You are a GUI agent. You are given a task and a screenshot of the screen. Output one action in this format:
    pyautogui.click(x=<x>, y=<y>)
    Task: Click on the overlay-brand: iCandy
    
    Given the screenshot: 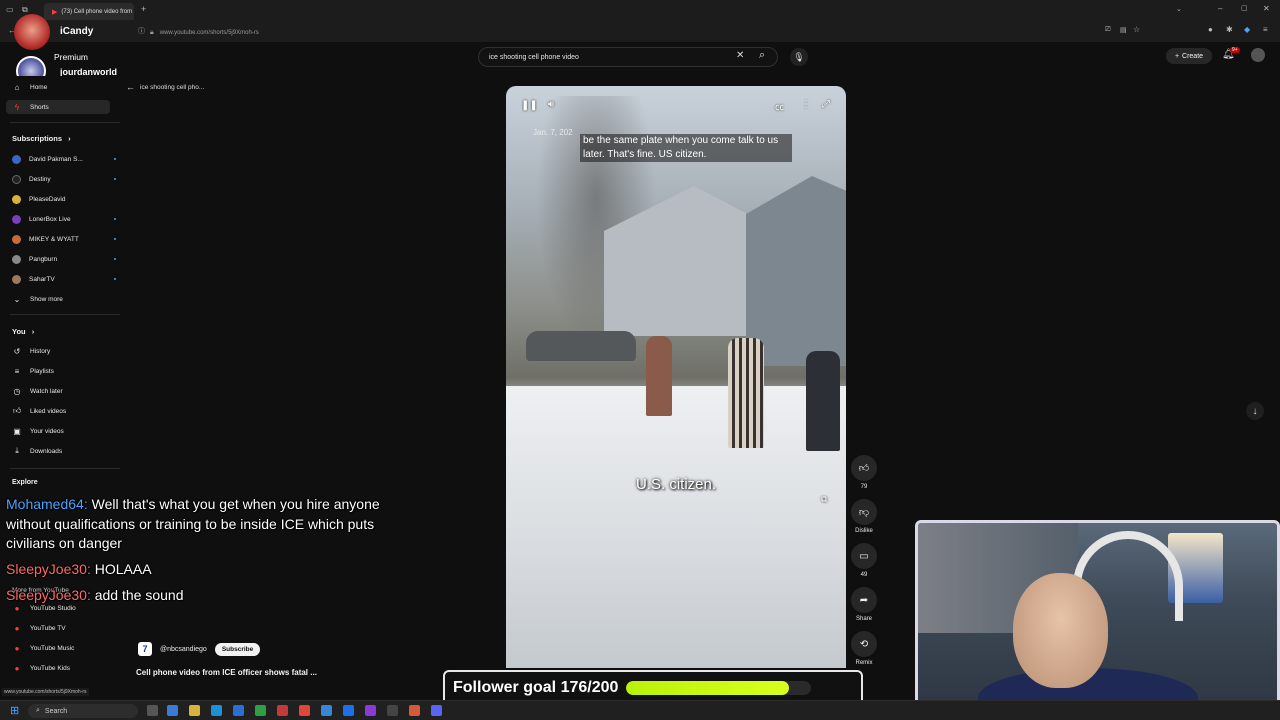 What is the action you would take?
    pyautogui.click(x=77, y=31)
    